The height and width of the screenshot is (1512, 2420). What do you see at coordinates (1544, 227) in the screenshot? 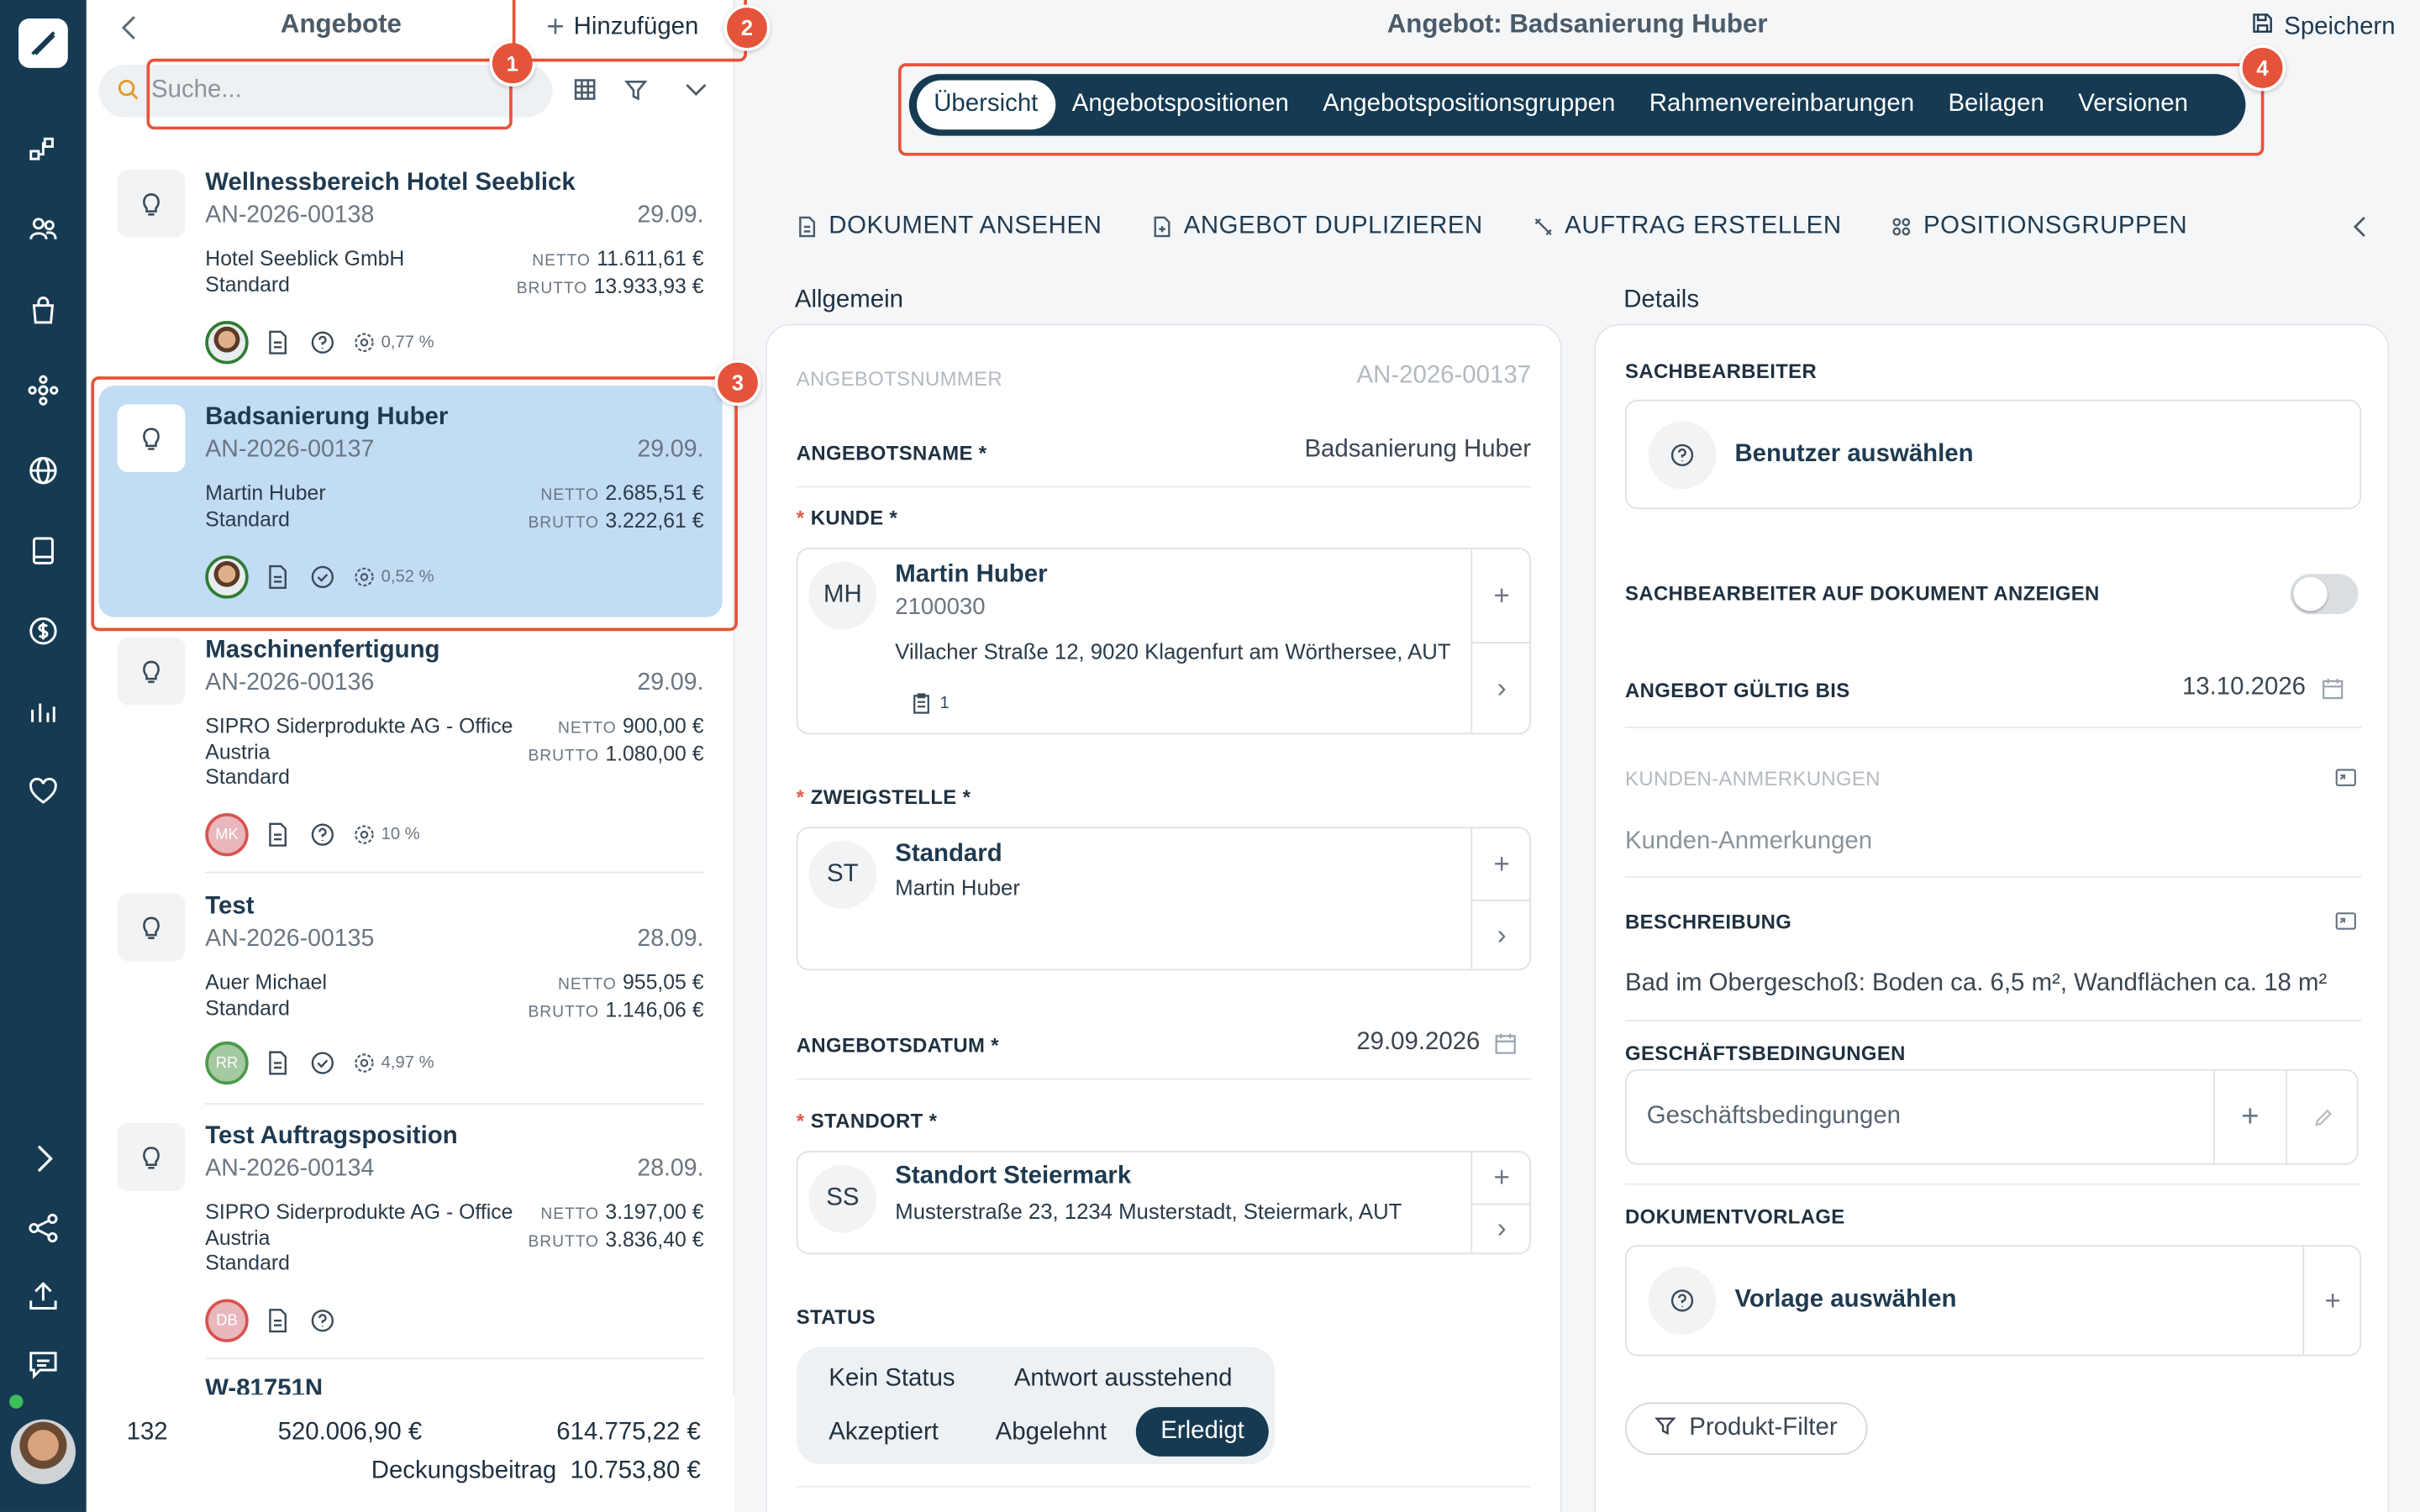
I see `tools-icon` at bounding box center [1544, 227].